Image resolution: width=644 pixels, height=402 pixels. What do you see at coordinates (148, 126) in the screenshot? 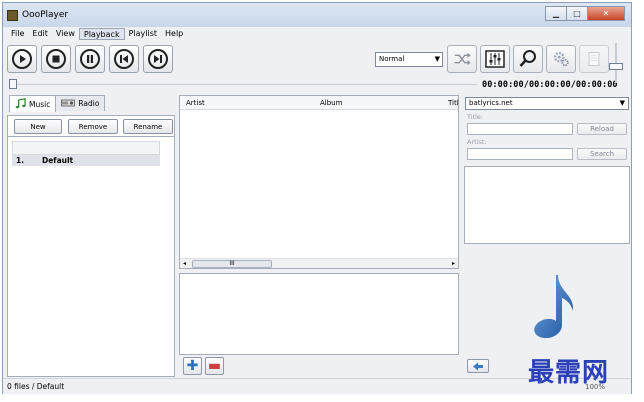
I see `rename-playlist-button: Rename` at bounding box center [148, 126].